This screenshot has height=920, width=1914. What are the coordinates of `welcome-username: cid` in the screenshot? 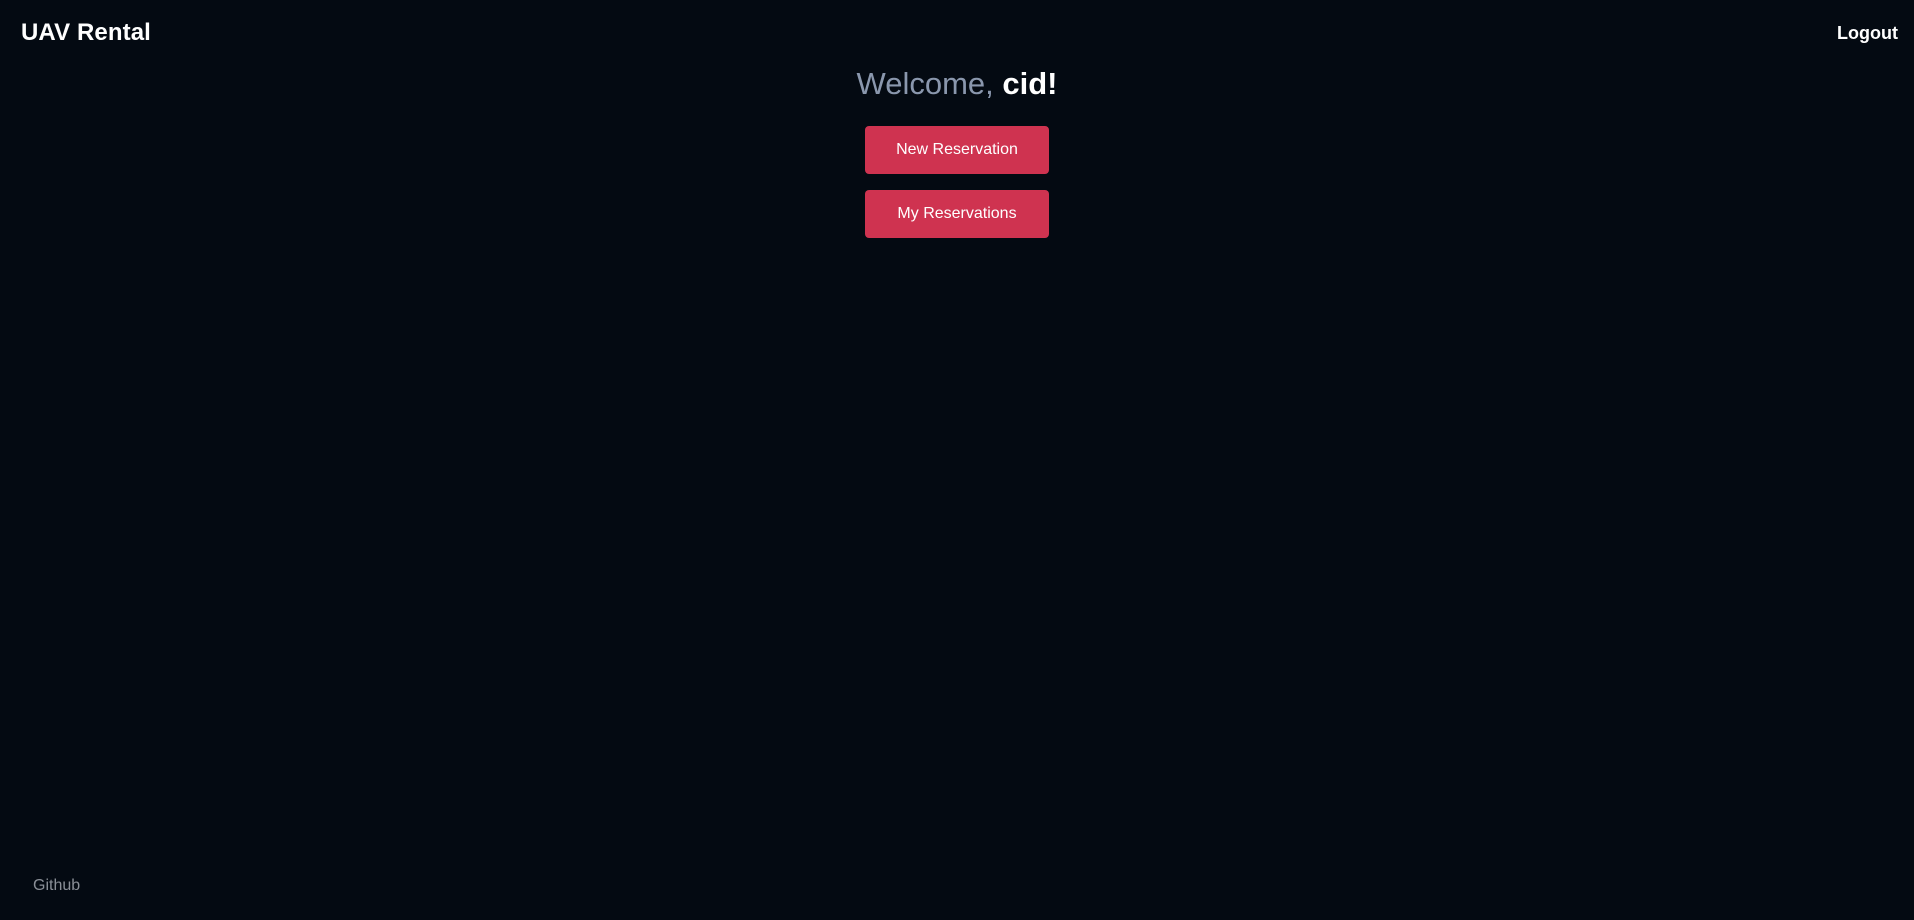 It's located at (1025, 83).